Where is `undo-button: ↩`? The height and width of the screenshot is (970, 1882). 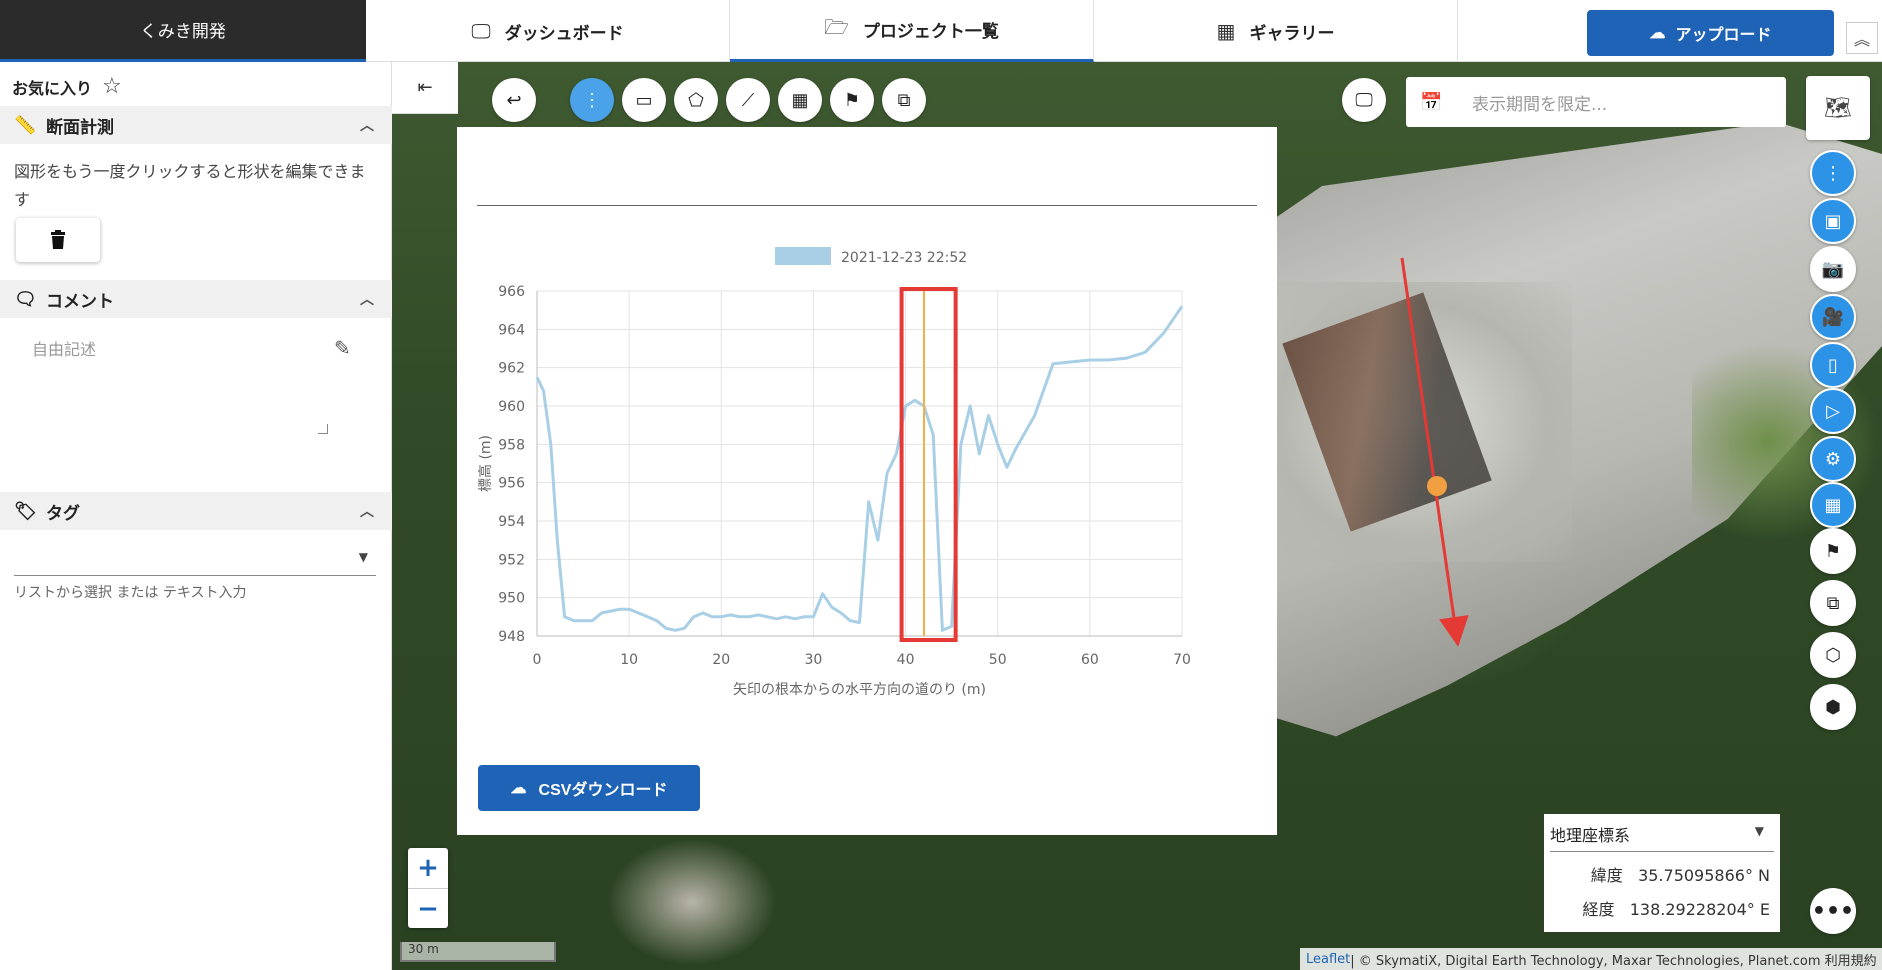 undo-button: ↩ is located at coordinates (514, 100).